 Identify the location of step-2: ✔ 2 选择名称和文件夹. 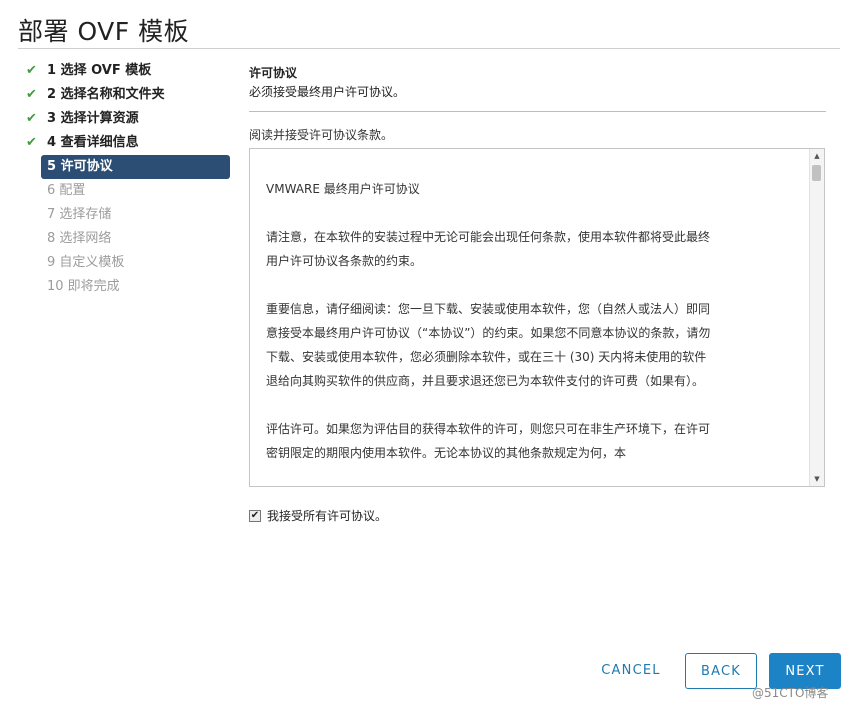
(127, 95).